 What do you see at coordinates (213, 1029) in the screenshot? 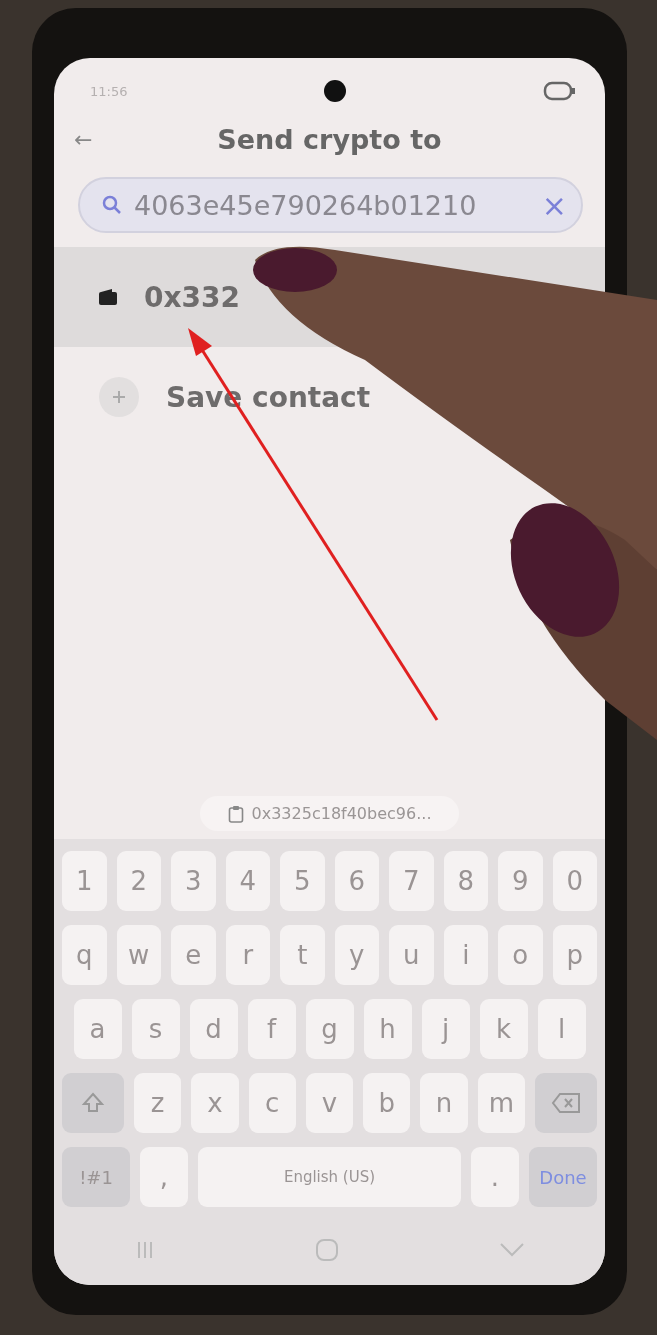
I see `keyboard-key: d` at bounding box center [213, 1029].